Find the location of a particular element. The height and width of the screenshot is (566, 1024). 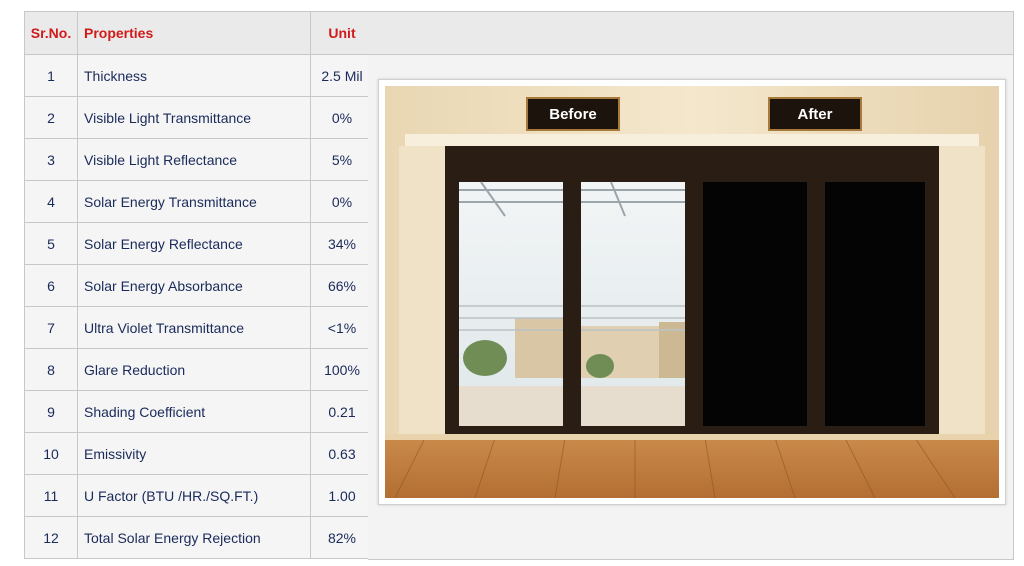

right-pillar is located at coordinates (962, 299).